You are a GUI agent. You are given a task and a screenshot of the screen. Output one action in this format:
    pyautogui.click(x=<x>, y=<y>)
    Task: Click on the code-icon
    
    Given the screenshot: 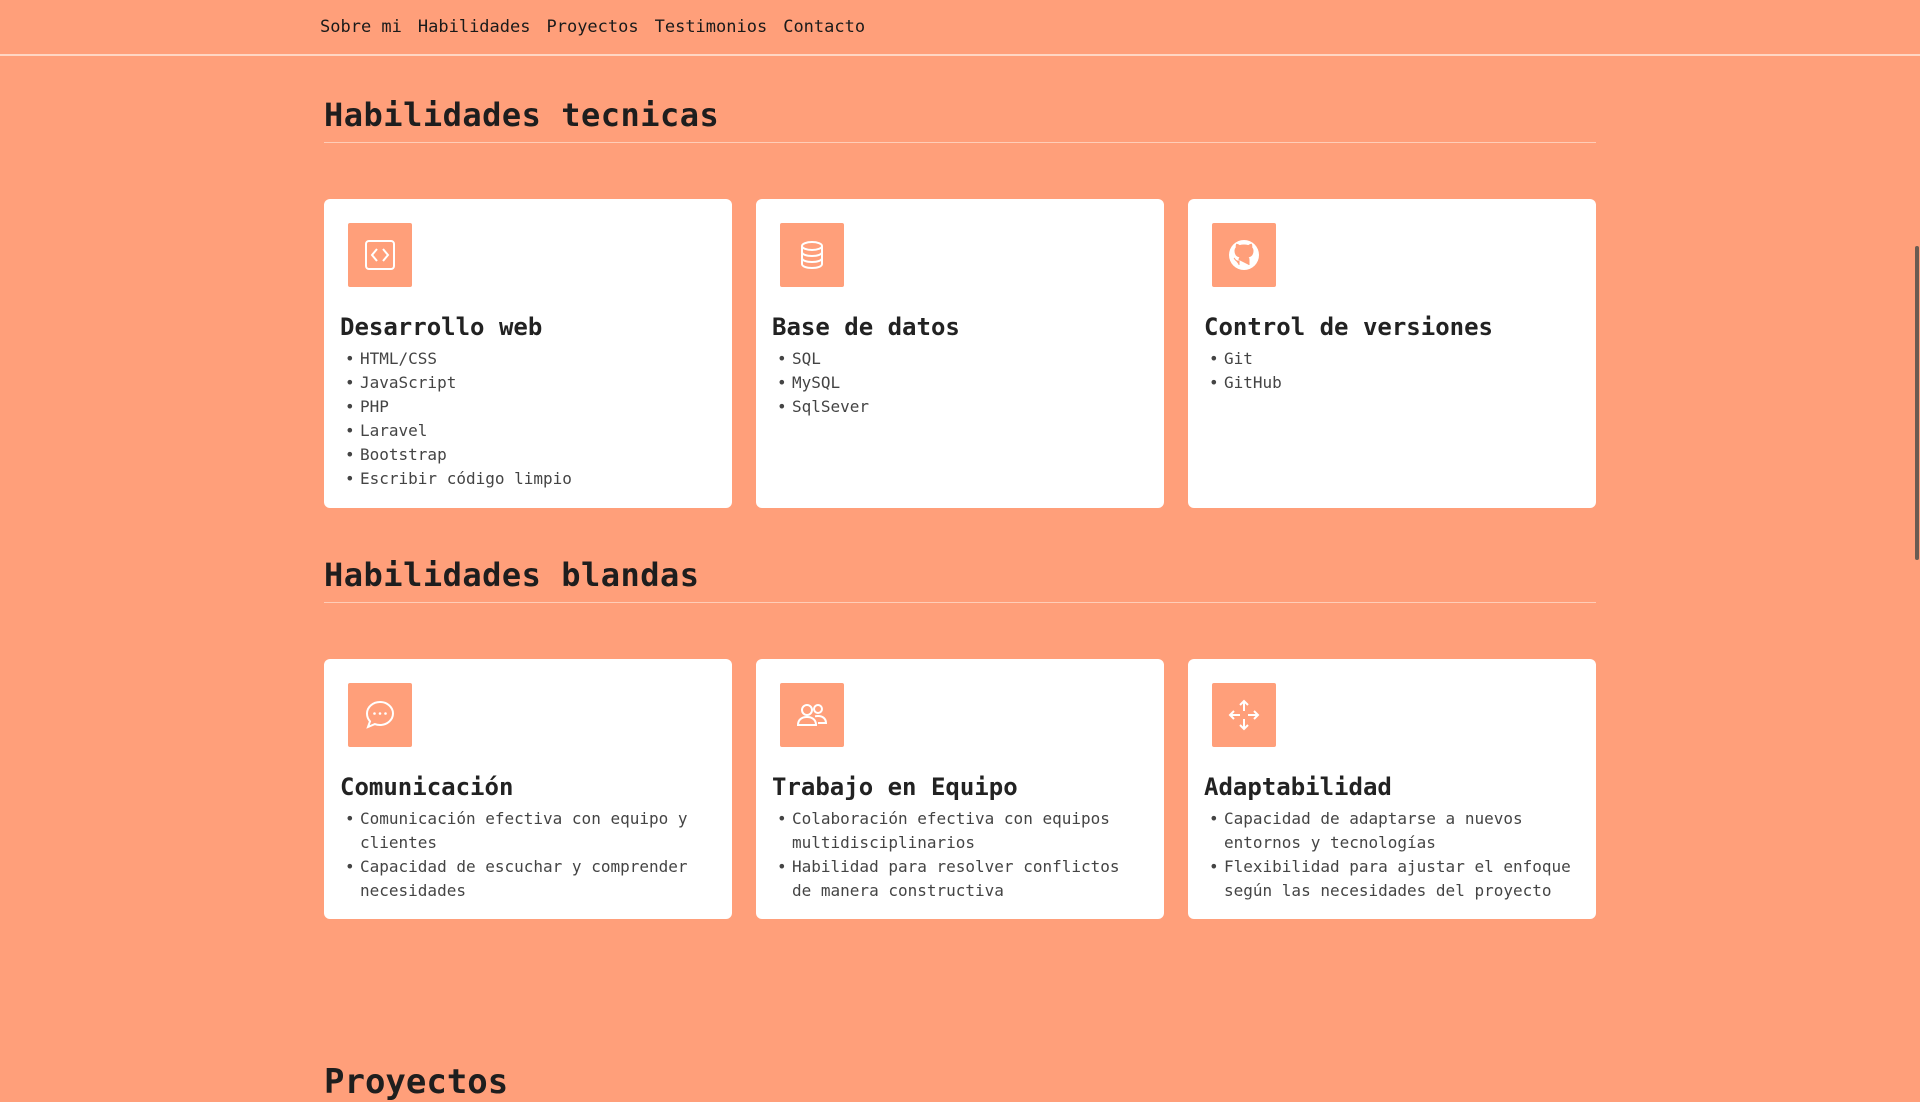 What is the action you would take?
    pyautogui.click(x=380, y=255)
    